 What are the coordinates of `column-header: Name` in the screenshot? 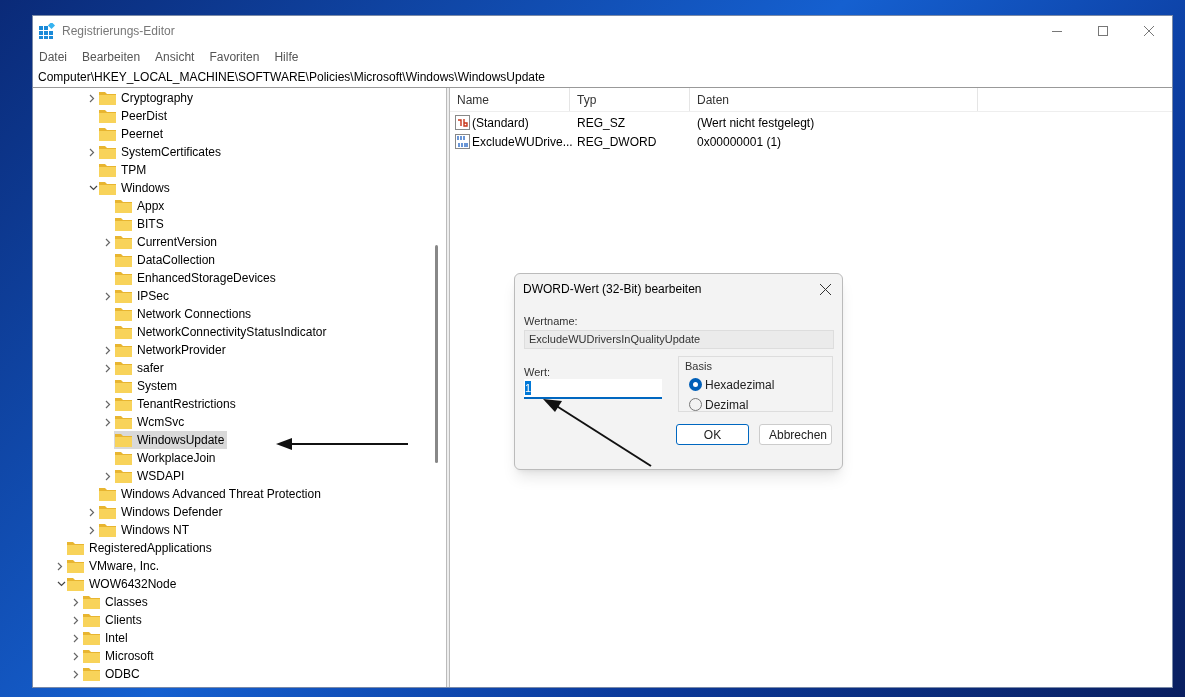 It's located at (510, 99).